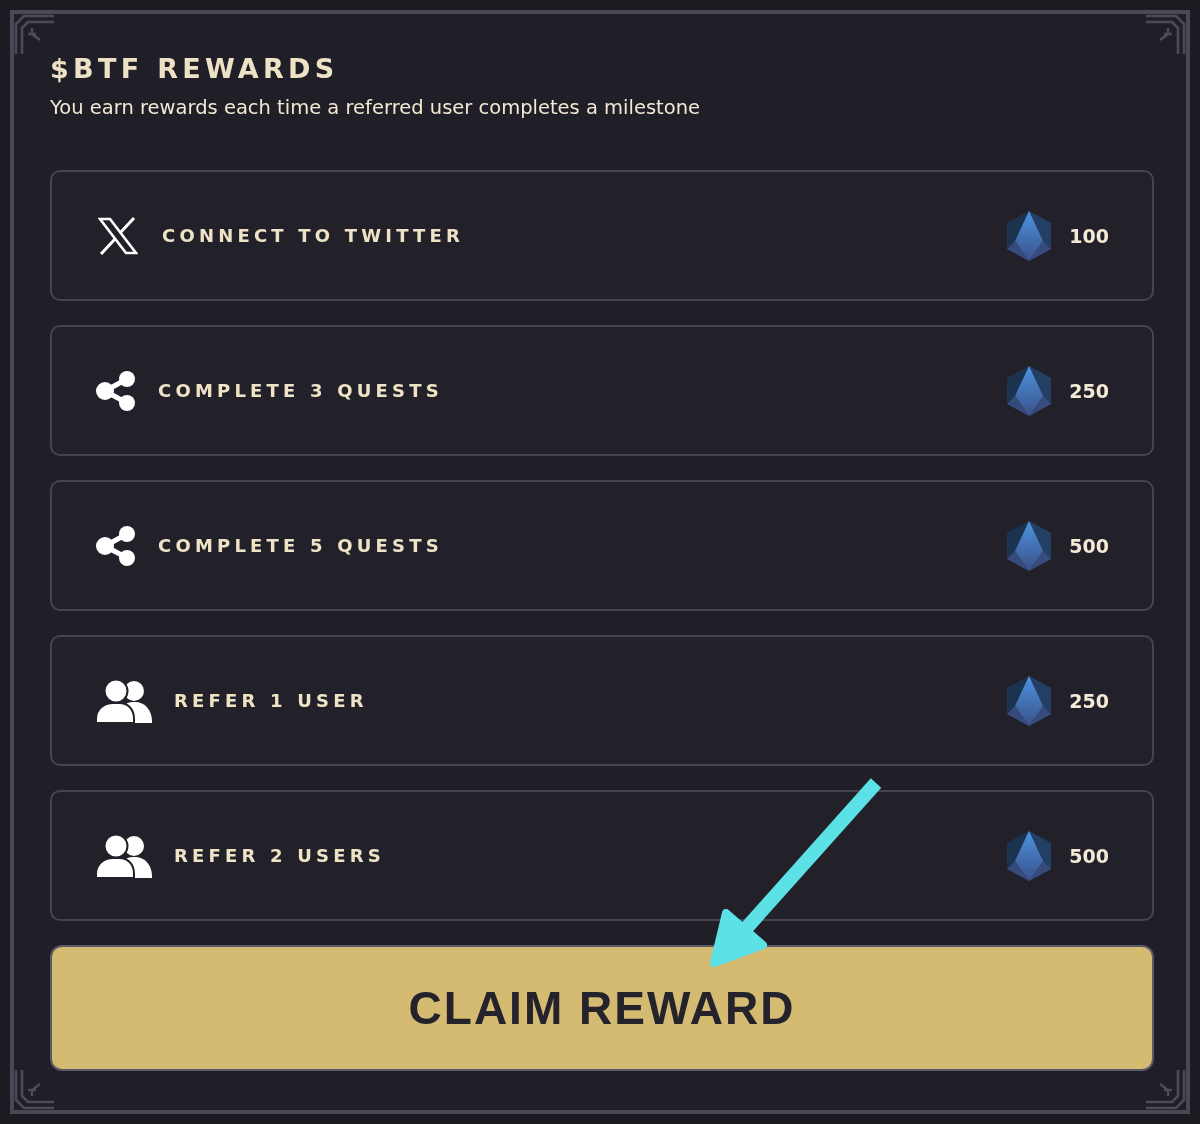  Describe the element at coordinates (602, 1008) in the screenshot. I see `claim-reward-button: CLAIM REWARD` at that location.